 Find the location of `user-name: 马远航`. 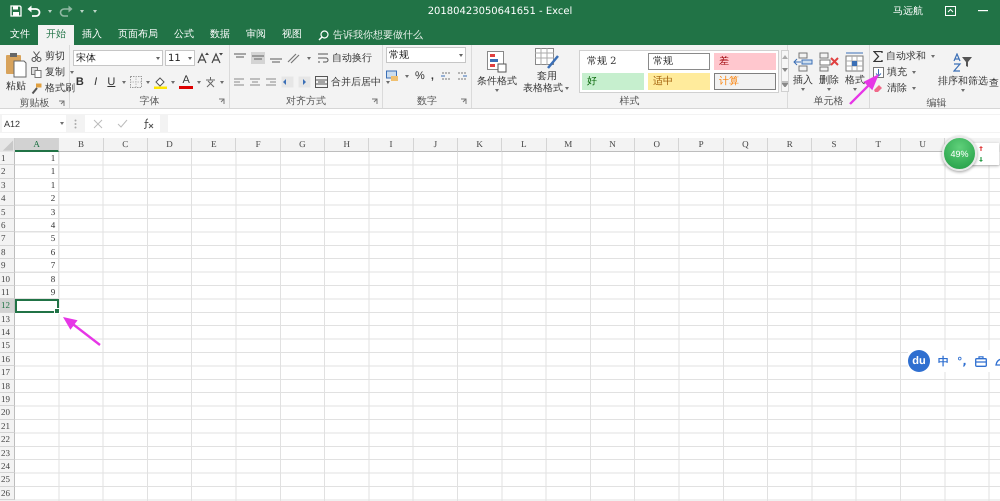

user-name: 马远航 is located at coordinates (908, 11).